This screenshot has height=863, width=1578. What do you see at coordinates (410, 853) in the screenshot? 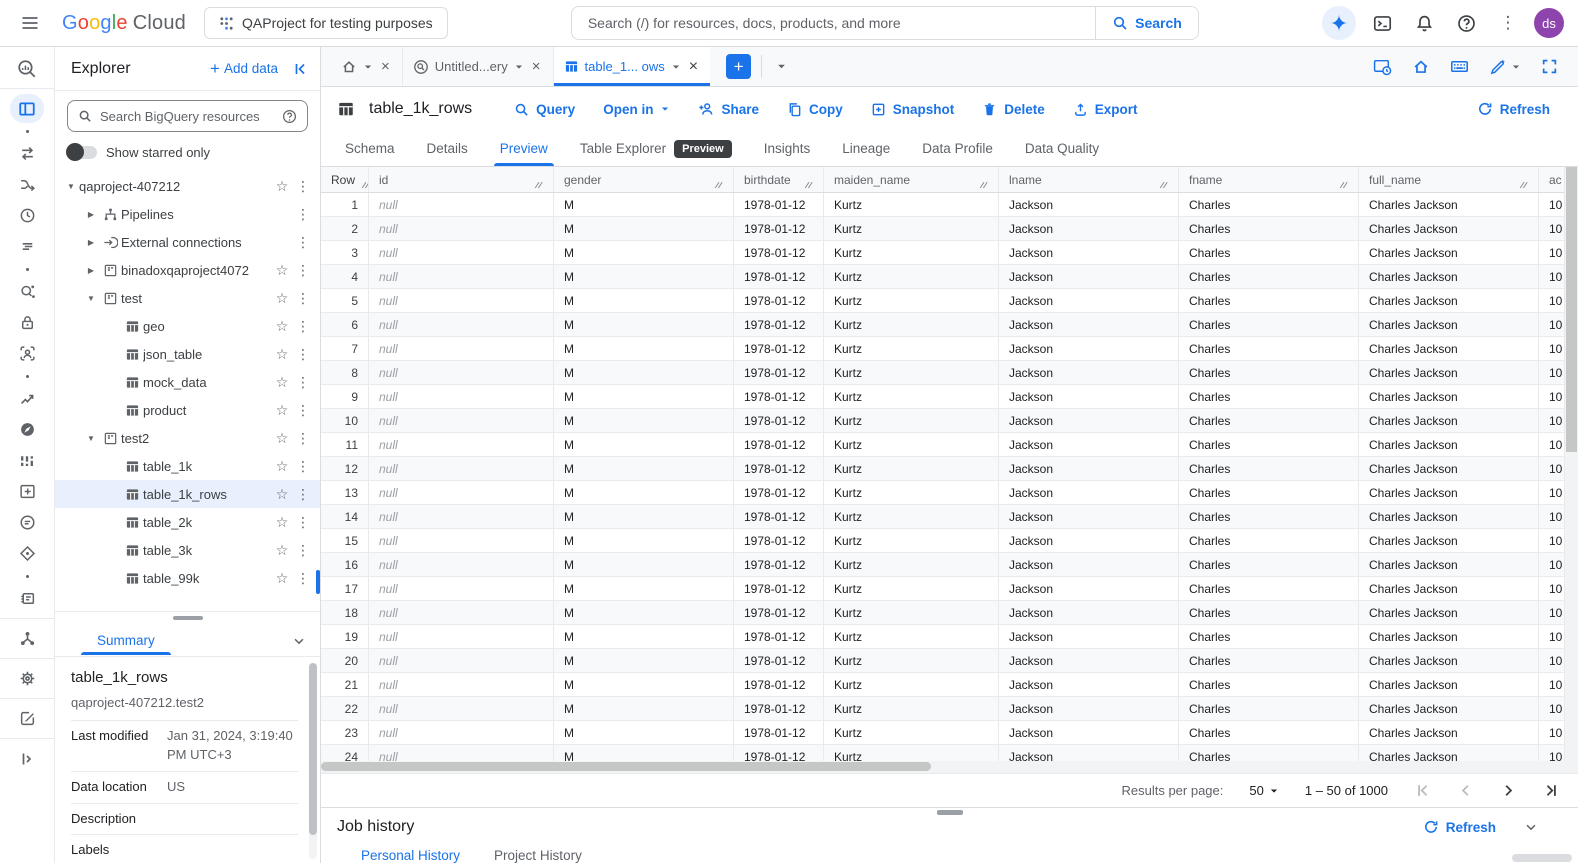
I see `tab-personal-history: Personal History` at bounding box center [410, 853].